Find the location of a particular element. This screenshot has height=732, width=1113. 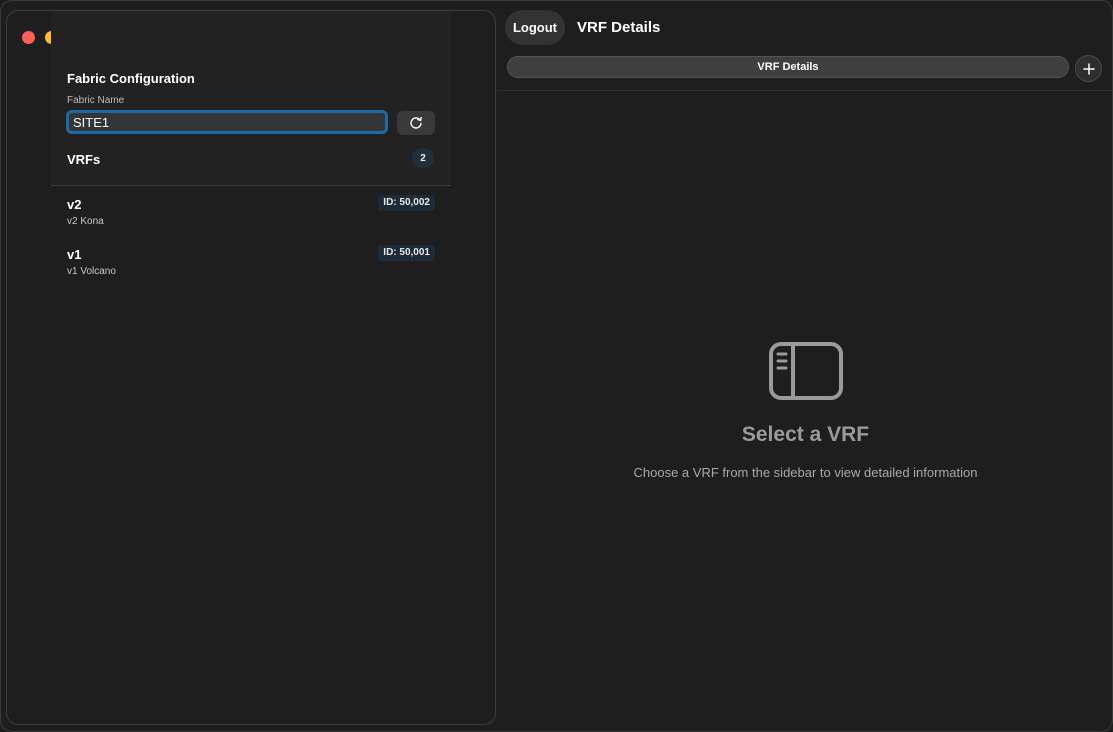

refresh-button is located at coordinates (416, 123).